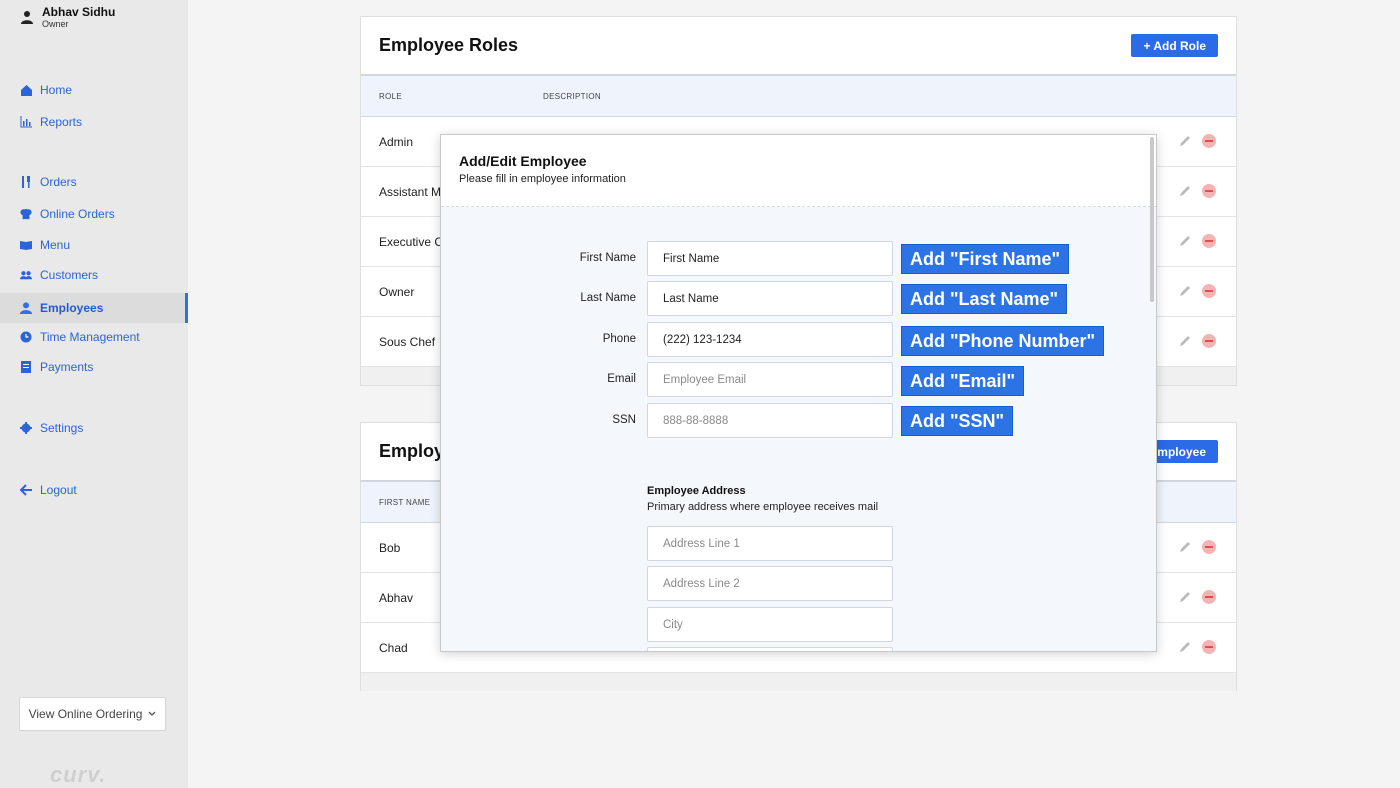 This screenshot has width=1400, height=788. Describe the element at coordinates (58, 490) in the screenshot. I see `sidebar-item-label: Logout` at that location.